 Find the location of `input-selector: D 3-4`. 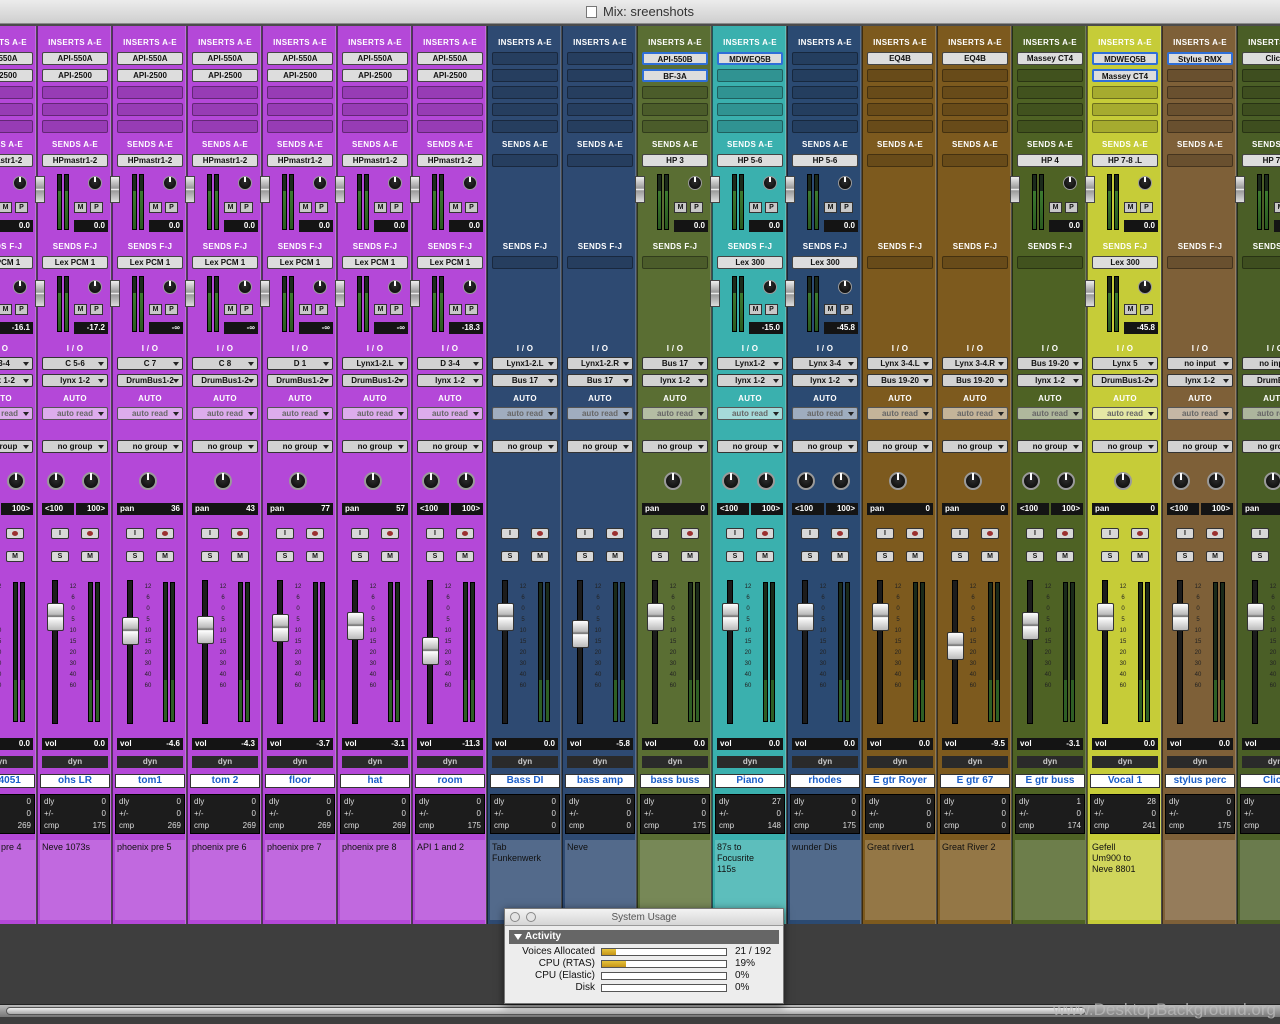

input-selector: D 3-4 is located at coordinates (450, 363).